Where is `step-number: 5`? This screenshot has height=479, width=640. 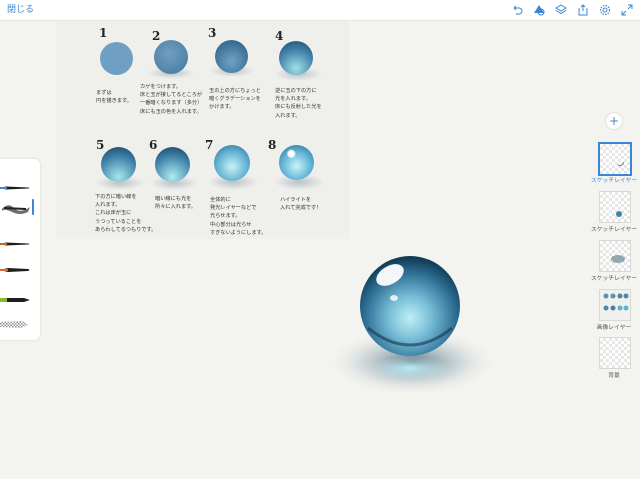 step-number: 5 is located at coordinates (100, 145).